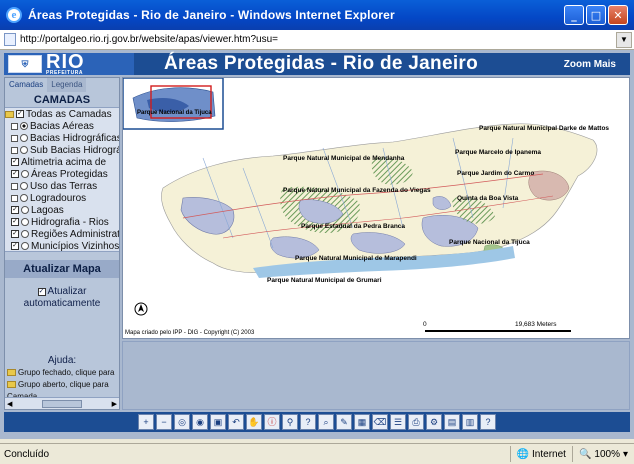 Image resolution: width=634 pixels, height=464 pixels. What do you see at coordinates (14, 15) in the screenshot?
I see `ie-icon: e` at bounding box center [14, 15].